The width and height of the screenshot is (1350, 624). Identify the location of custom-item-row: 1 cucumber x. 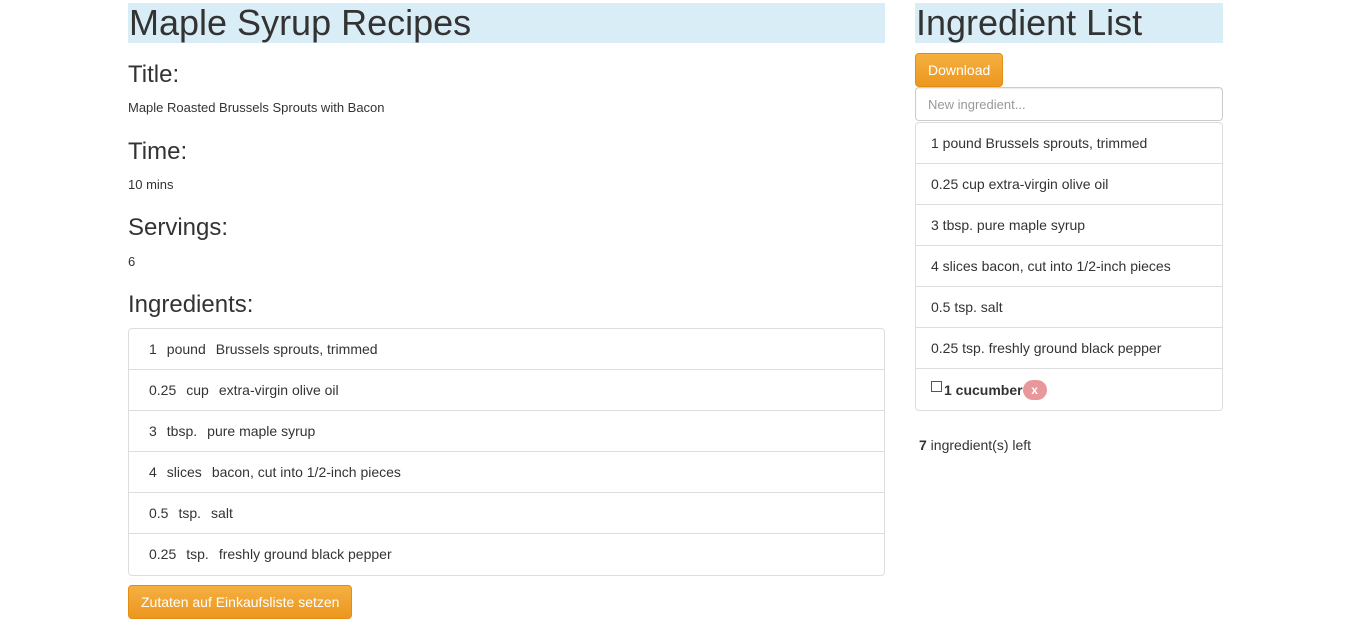
(1069, 389).